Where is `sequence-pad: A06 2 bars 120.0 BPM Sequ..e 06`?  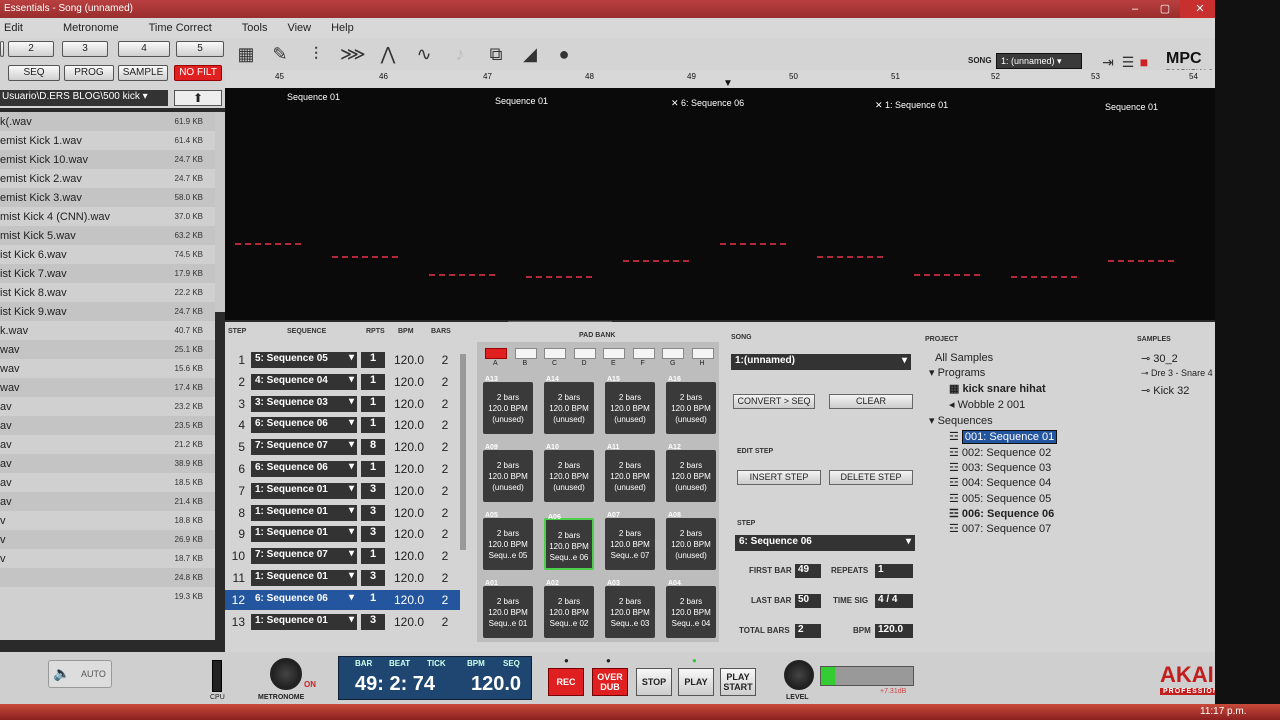 sequence-pad: A06 2 bars 120.0 BPM Sequ..e 06 is located at coordinates (569, 542).